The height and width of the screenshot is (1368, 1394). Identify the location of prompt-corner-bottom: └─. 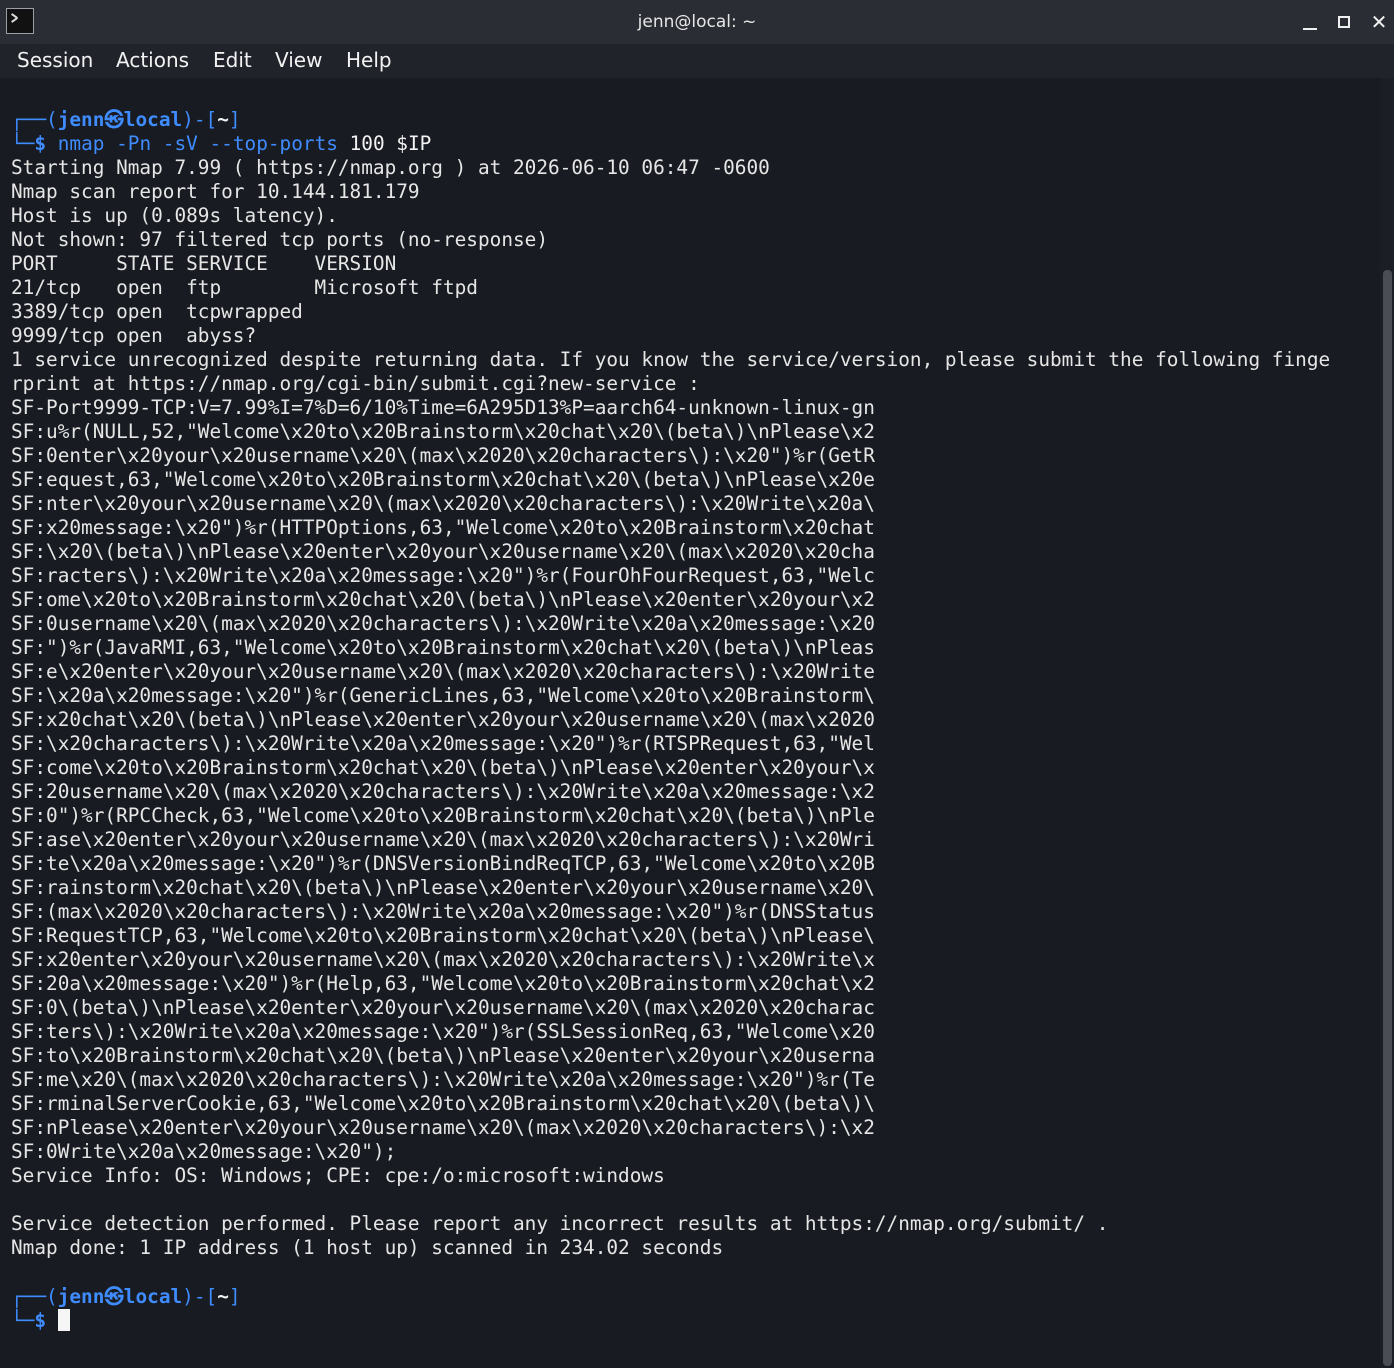
(23, 143).